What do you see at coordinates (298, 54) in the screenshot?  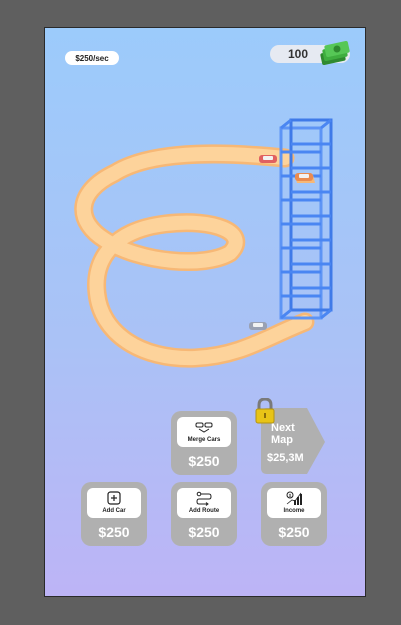 I see `money-value: 100` at bounding box center [298, 54].